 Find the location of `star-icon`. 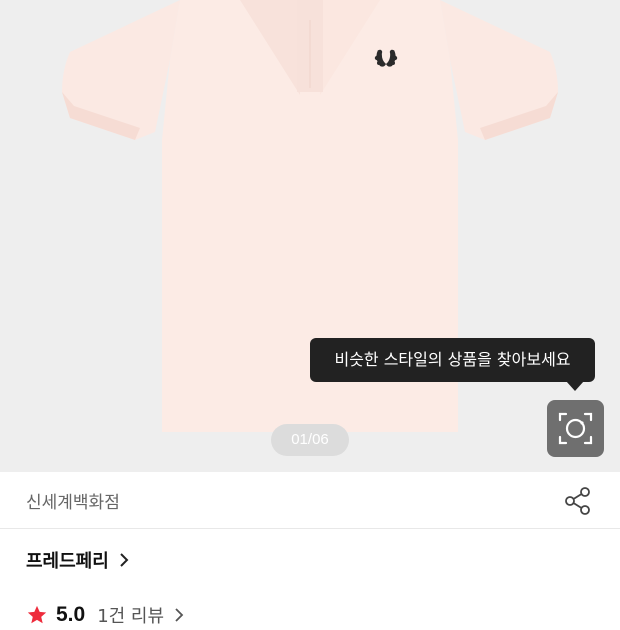

star-icon is located at coordinates (37, 614).